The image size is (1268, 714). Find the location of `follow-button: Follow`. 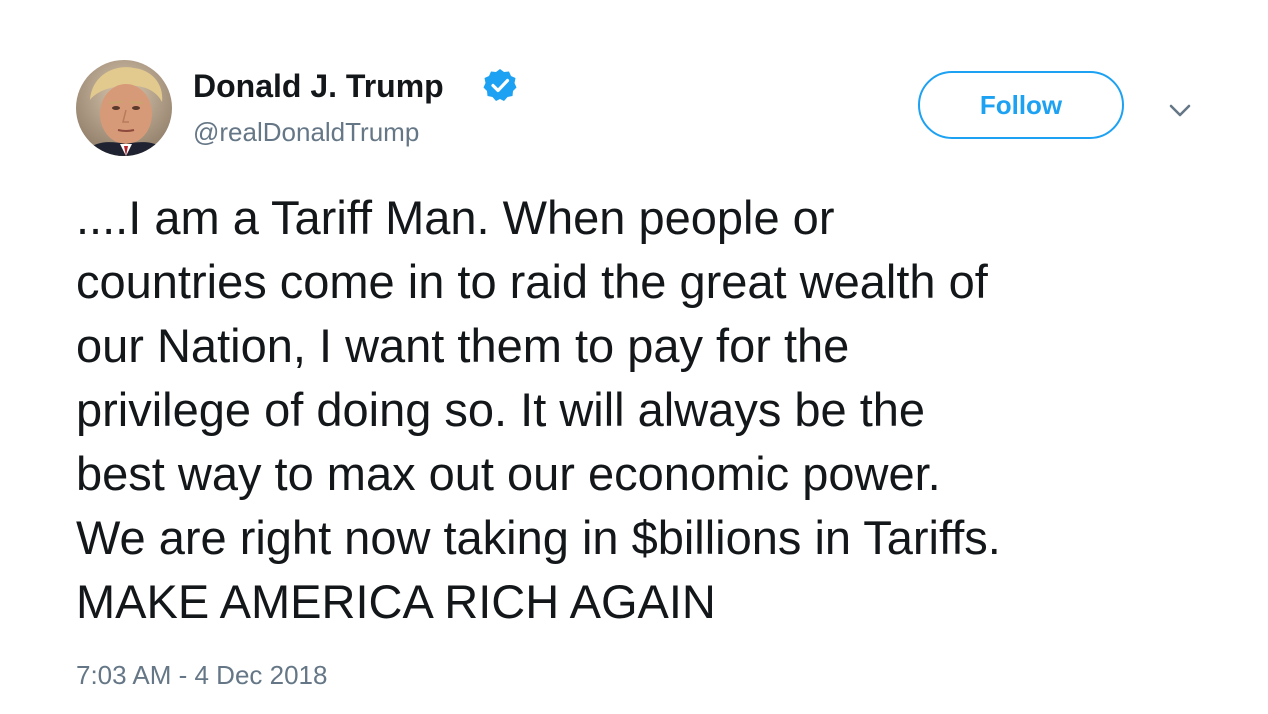

follow-button: Follow is located at coordinates (1021, 105).